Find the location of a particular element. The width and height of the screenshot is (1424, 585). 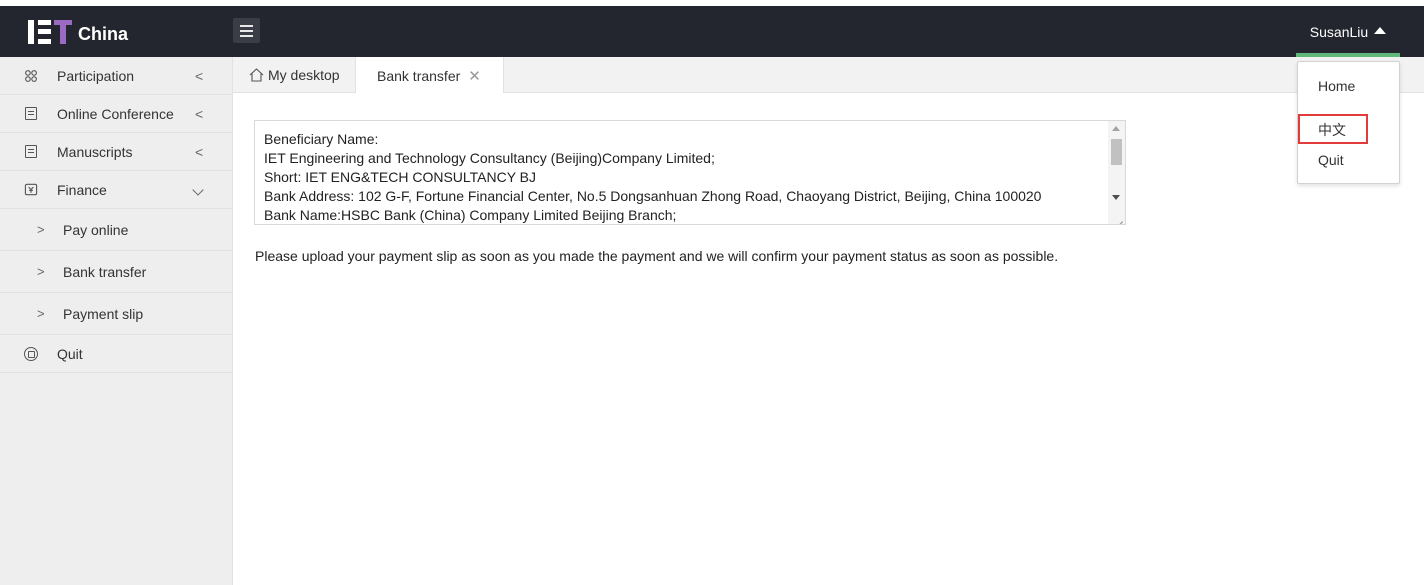

dropdown-item-home: Home is located at coordinates (1336, 86).